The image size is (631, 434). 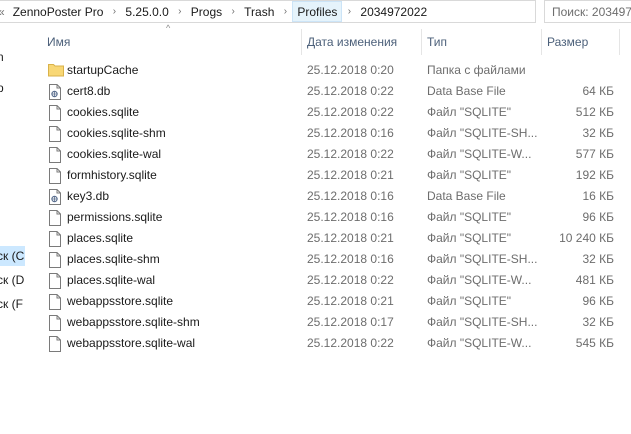 What do you see at coordinates (88, 196) in the screenshot?
I see `file-name: key3.db` at bounding box center [88, 196].